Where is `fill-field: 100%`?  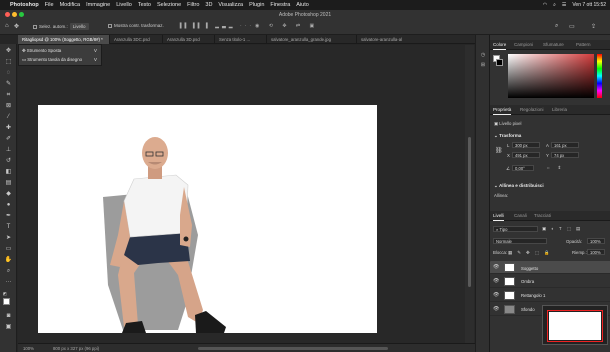 fill-field: 100% is located at coordinates (596, 252).